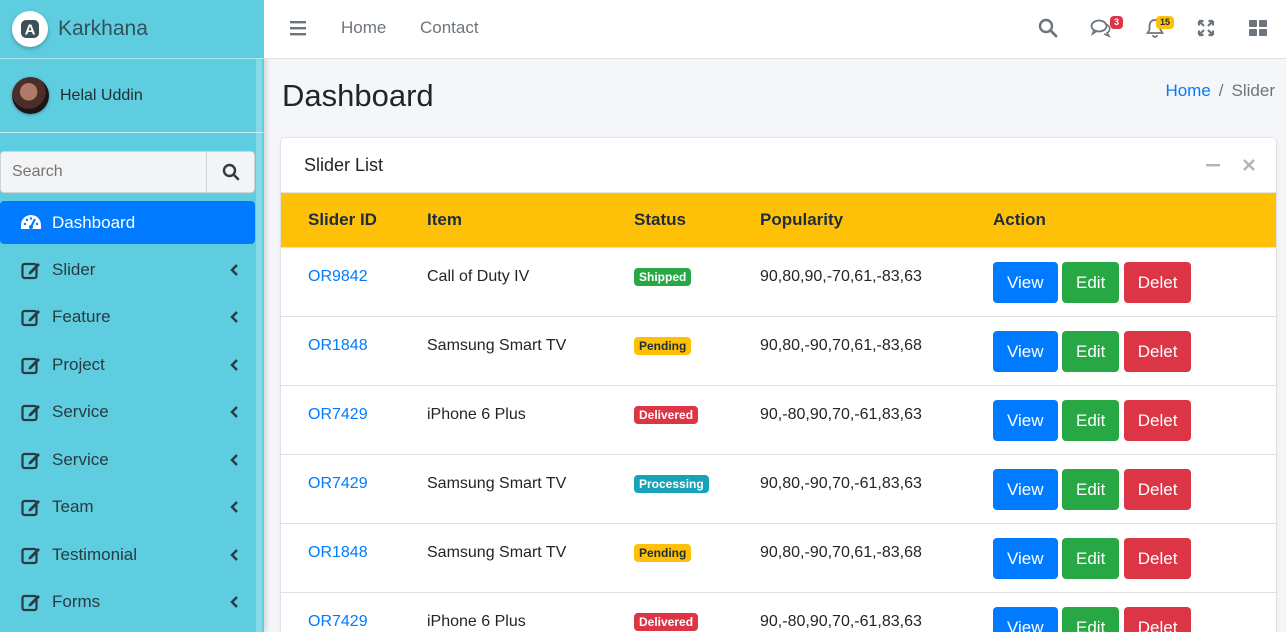  What do you see at coordinates (354, 281) in the screenshot?
I see `slider-id-link: OR9842` at bounding box center [354, 281].